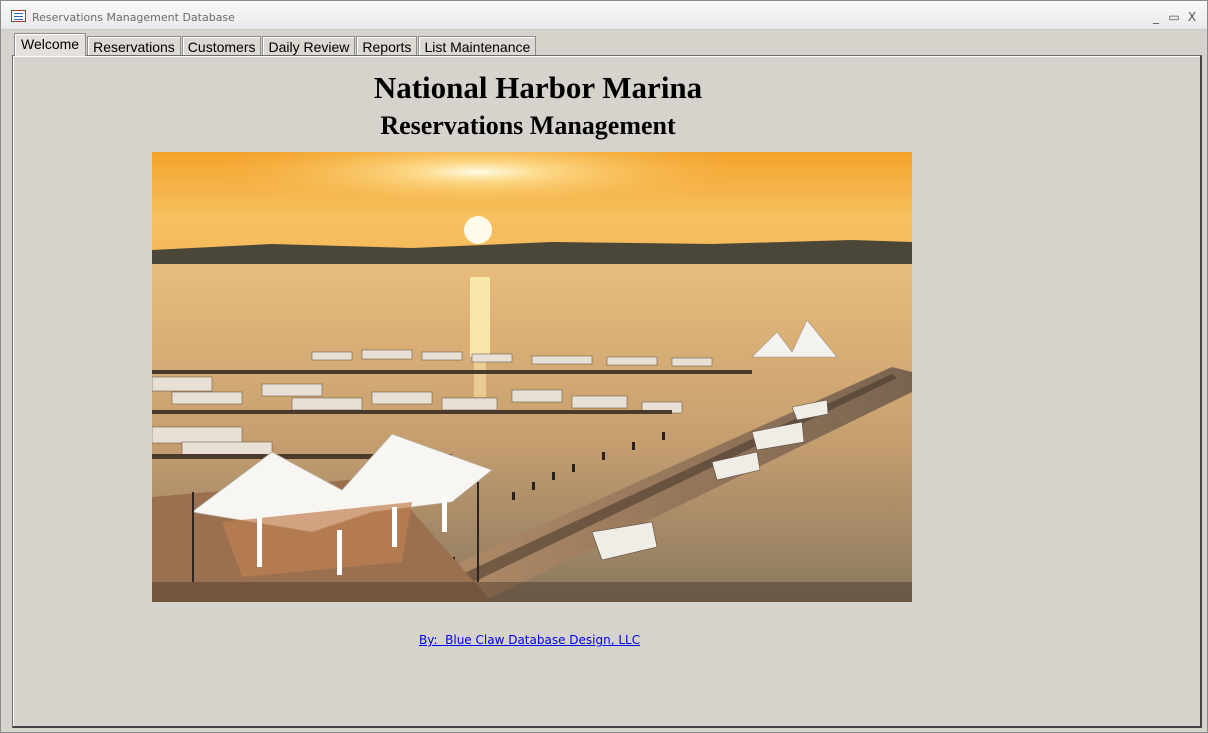 The height and width of the screenshot is (733, 1208). Describe the element at coordinates (604, 15) in the screenshot. I see `title-bar: Reservations Management Database _ ▭ X` at that location.